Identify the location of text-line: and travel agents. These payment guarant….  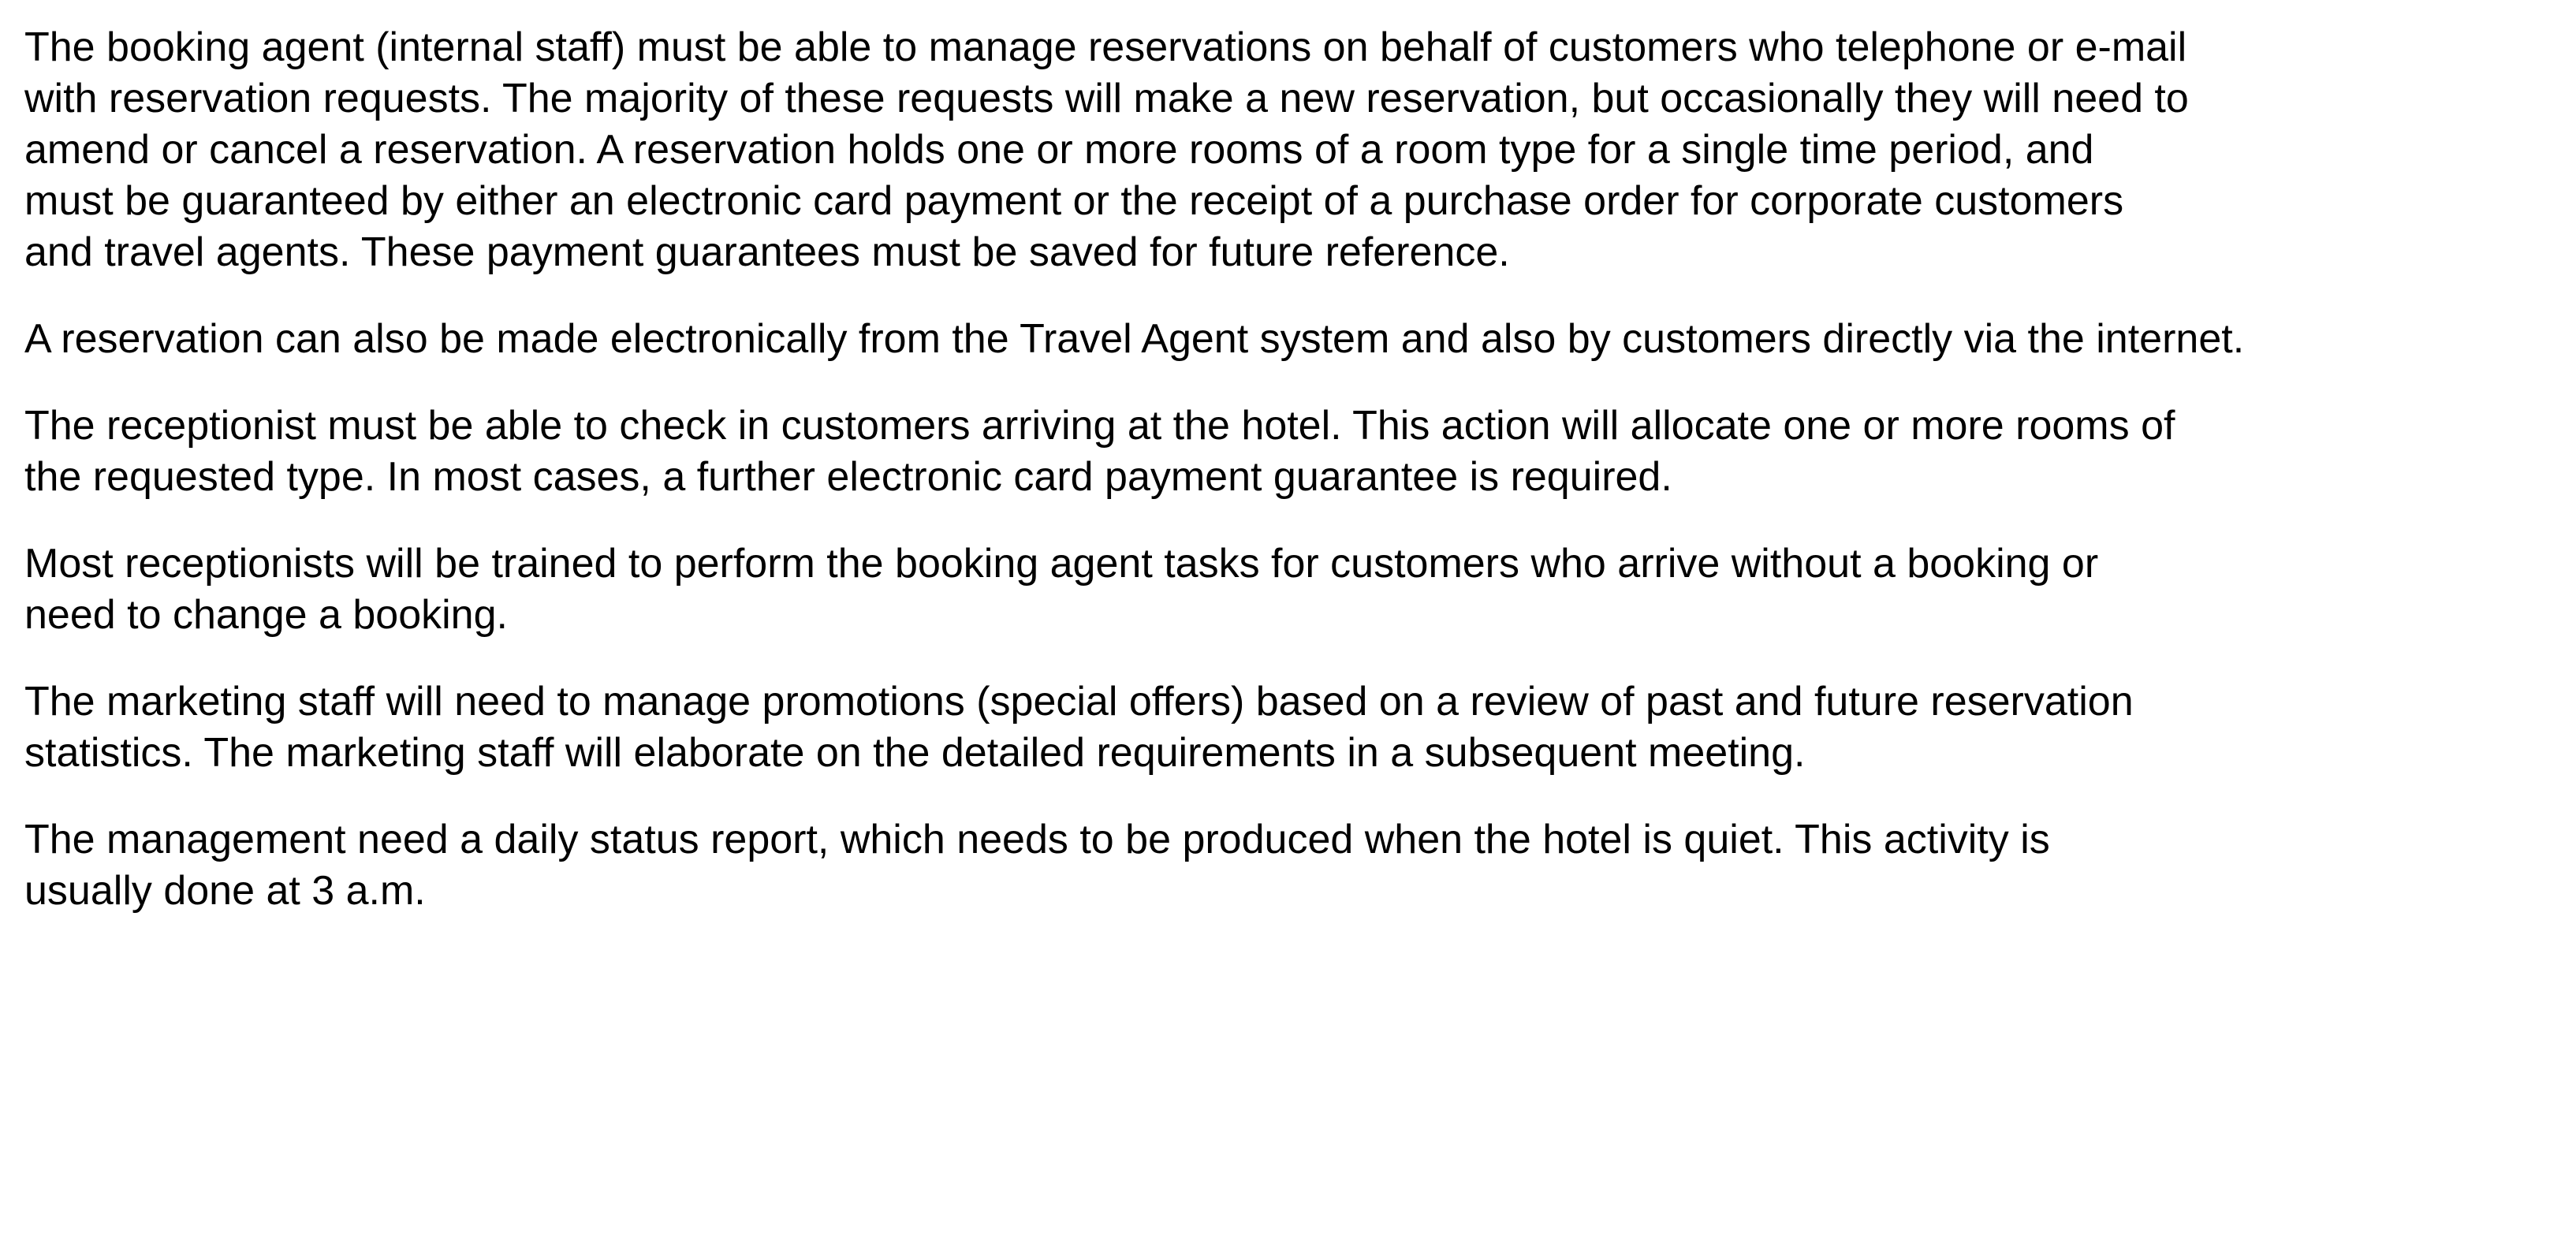
(767, 252).